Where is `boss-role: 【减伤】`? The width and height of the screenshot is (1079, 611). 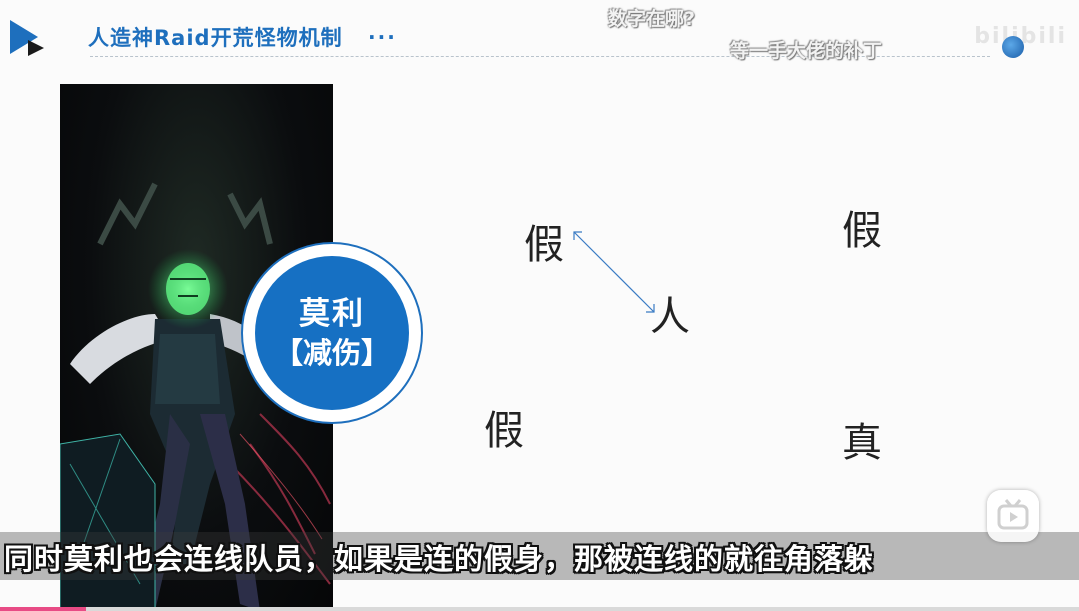
boss-role: 【减伤】 is located at coordinates (331, 353).